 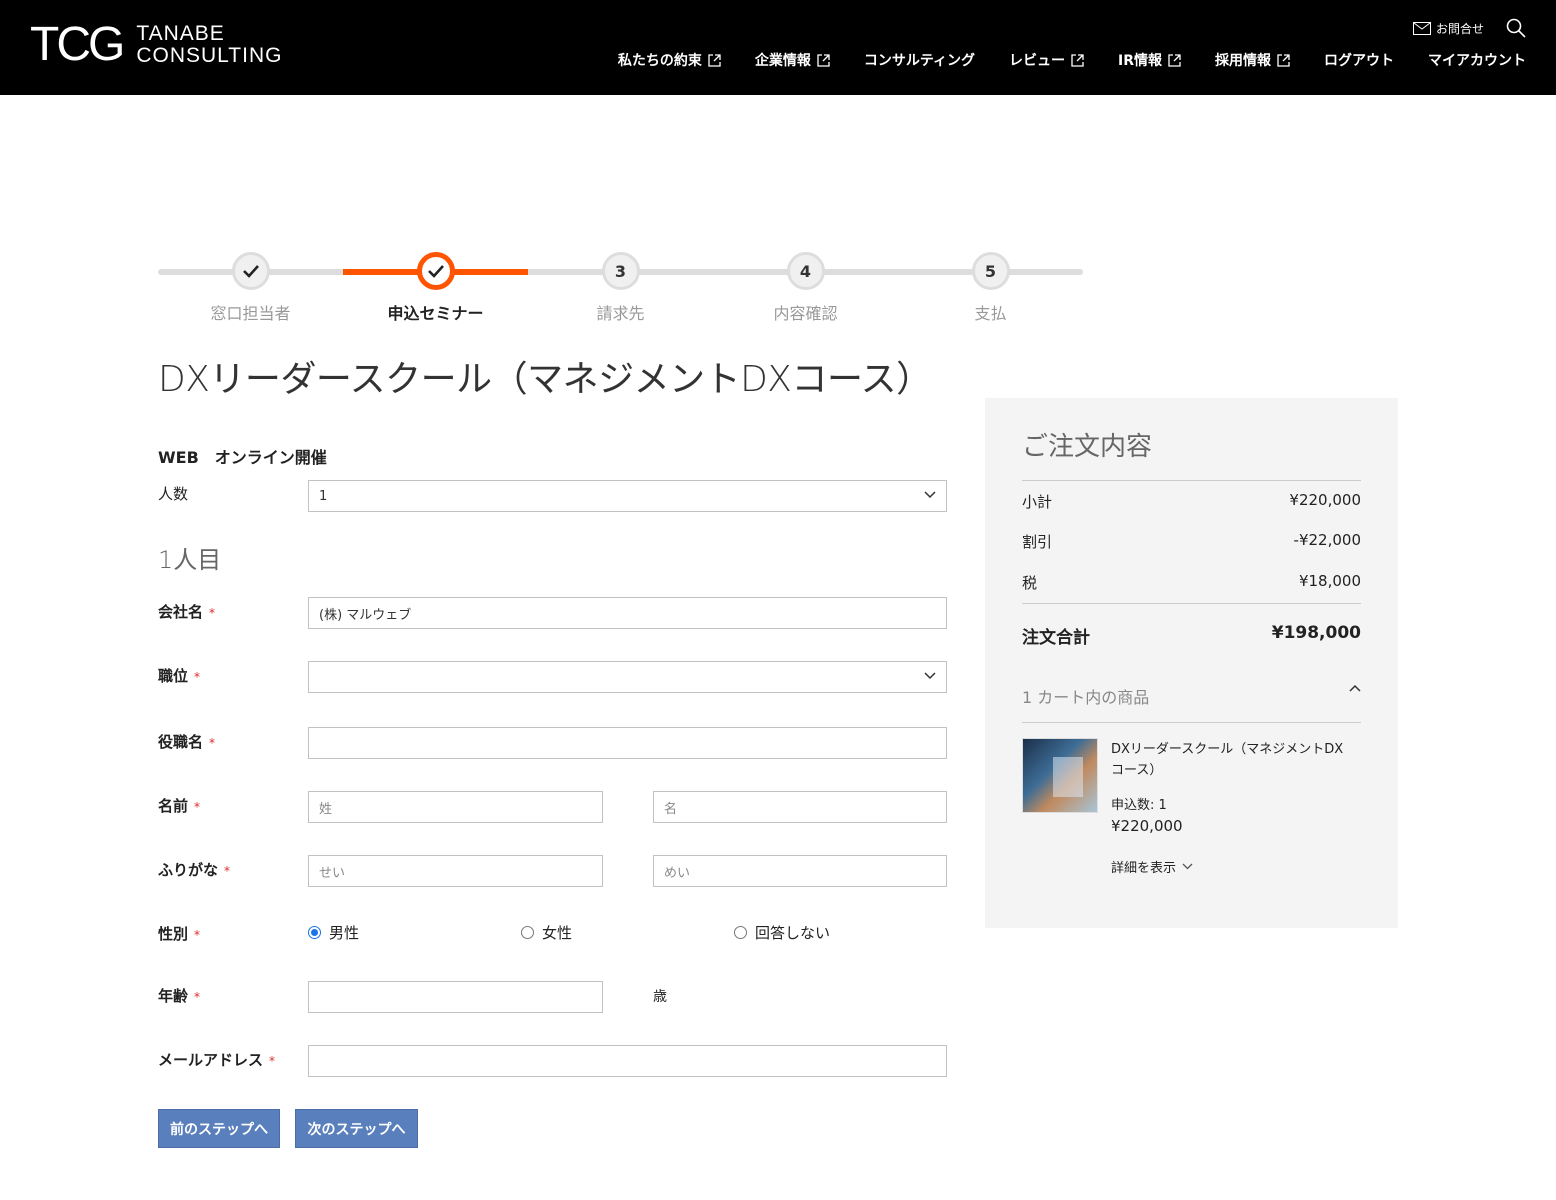 I want to click on position-select, so click(x=627, y=677).